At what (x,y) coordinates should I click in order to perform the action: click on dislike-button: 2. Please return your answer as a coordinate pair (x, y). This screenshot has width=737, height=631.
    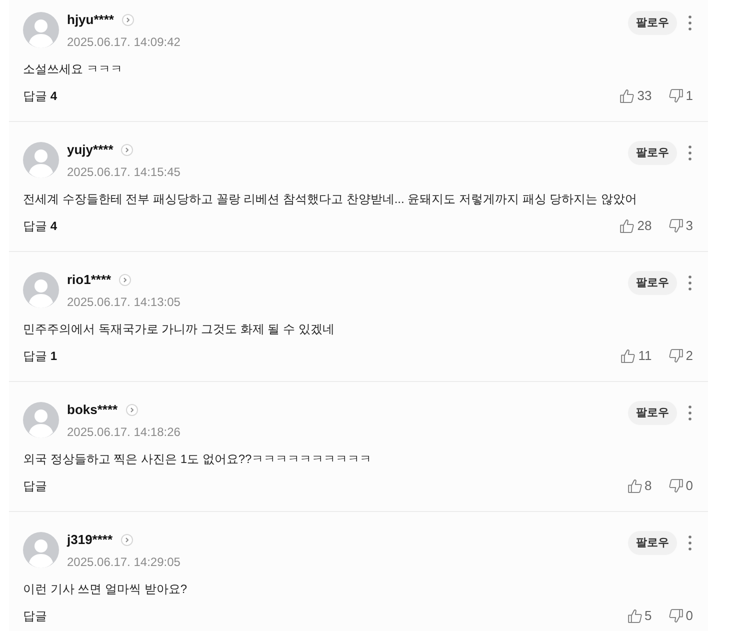
    Looking at the image, I should click on (680, 356).